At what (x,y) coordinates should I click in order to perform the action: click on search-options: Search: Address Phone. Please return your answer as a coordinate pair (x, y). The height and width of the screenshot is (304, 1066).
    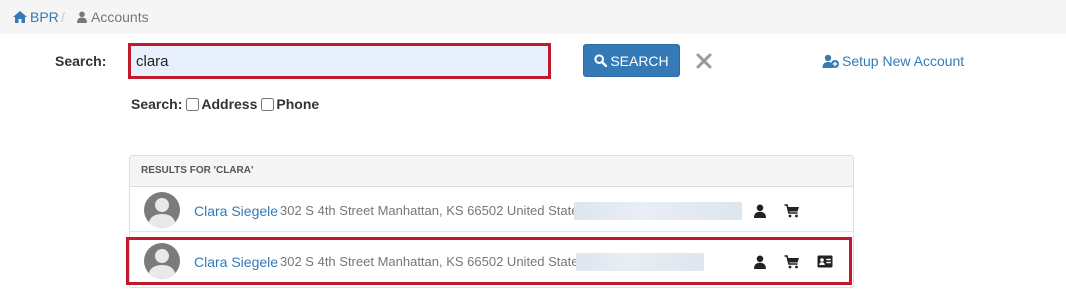
    Looking at the image, I should click on (225, 104).